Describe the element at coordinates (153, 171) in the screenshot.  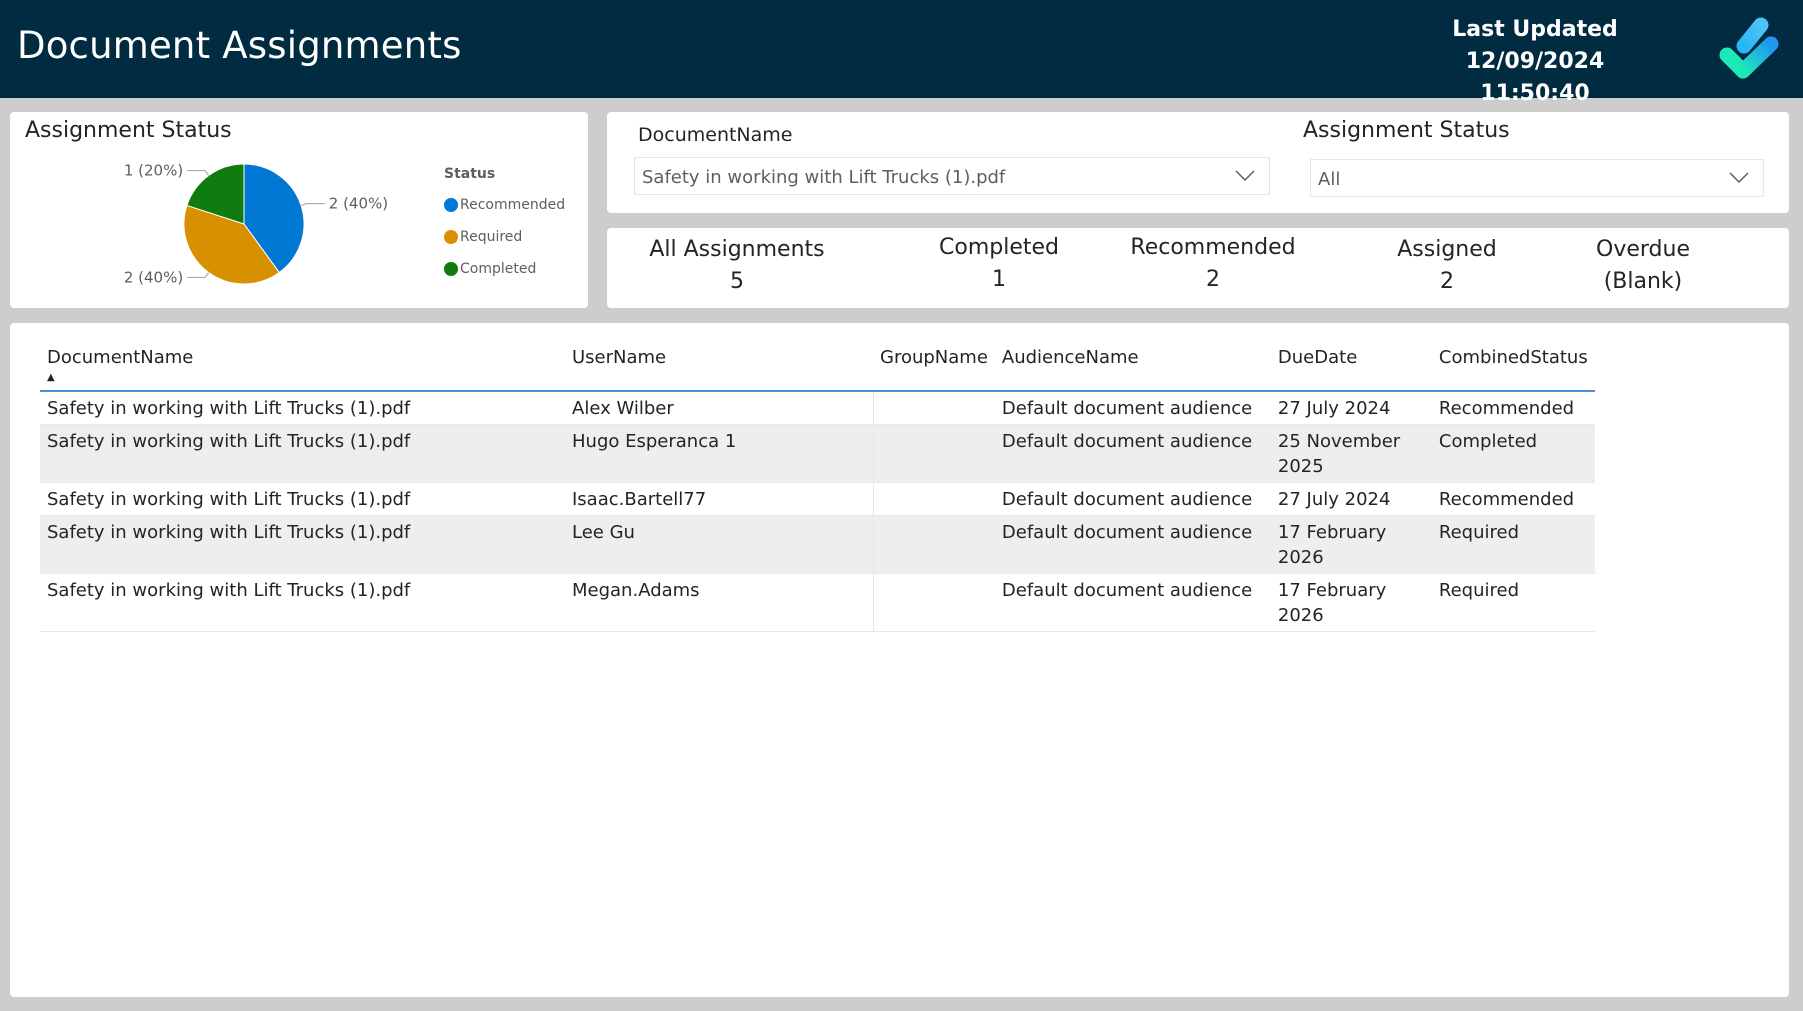
I see `pie-data-label: 1 (20%)` at that location.